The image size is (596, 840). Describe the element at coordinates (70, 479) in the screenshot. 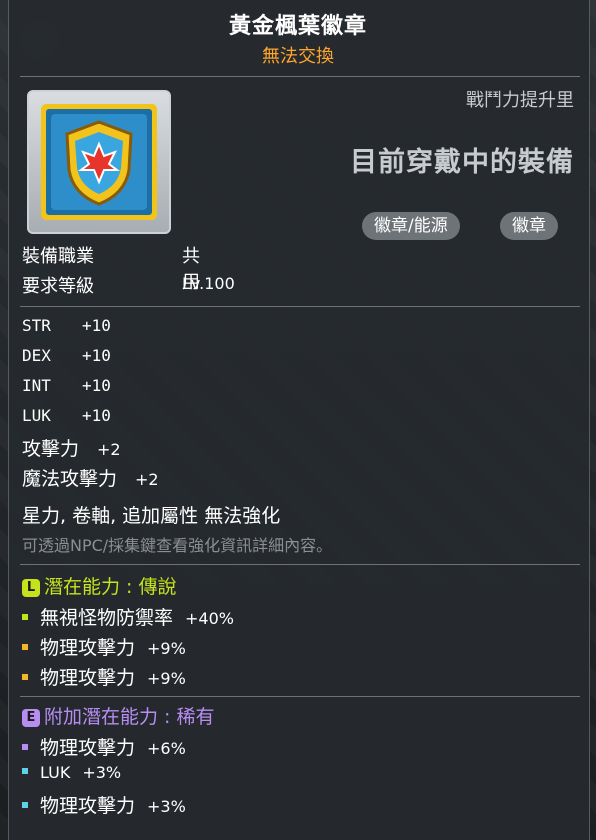

I see `attack-label: 魔法攻擊力` at that location.